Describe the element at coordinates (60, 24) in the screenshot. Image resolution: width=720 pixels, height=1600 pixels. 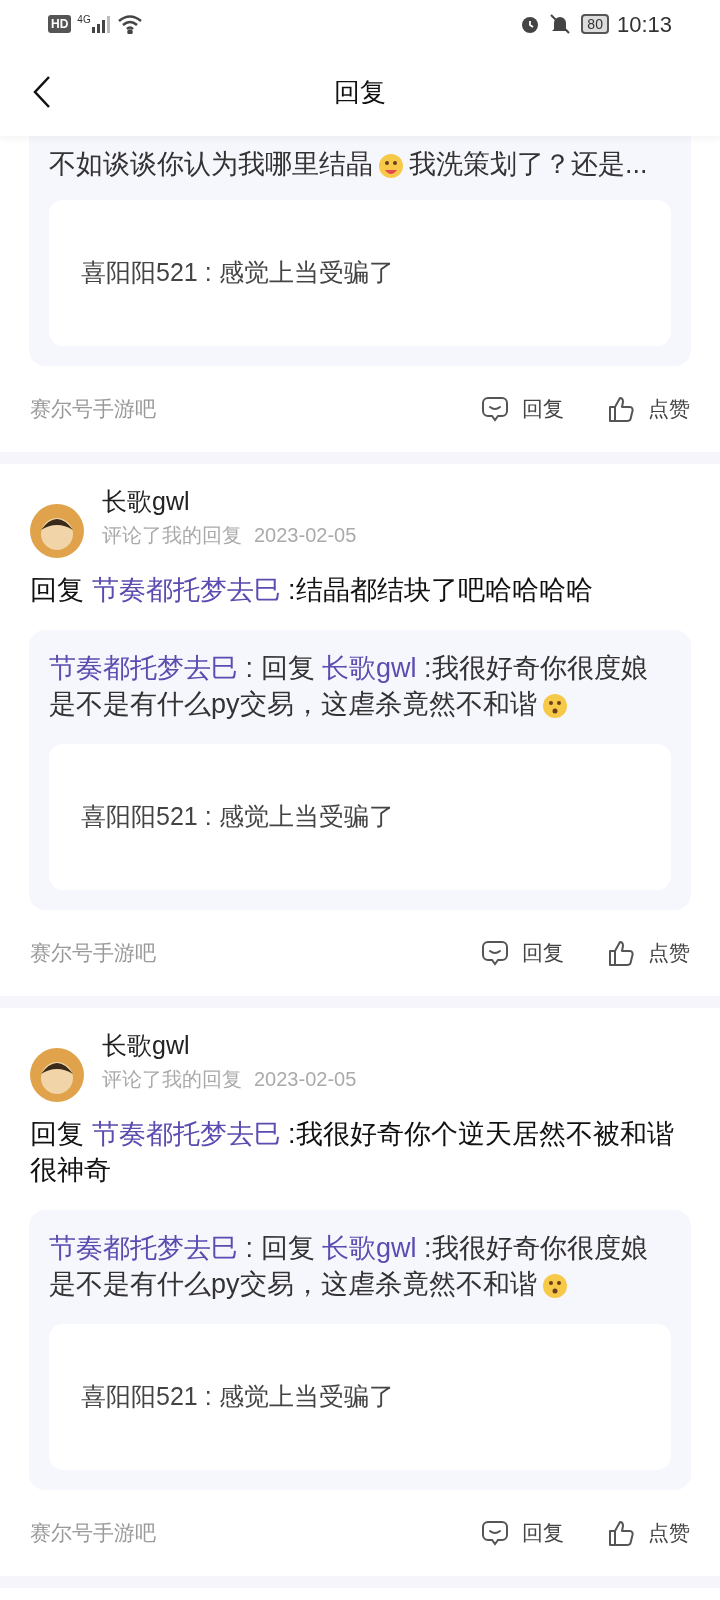
I see `hd-badge: HD` at that location.